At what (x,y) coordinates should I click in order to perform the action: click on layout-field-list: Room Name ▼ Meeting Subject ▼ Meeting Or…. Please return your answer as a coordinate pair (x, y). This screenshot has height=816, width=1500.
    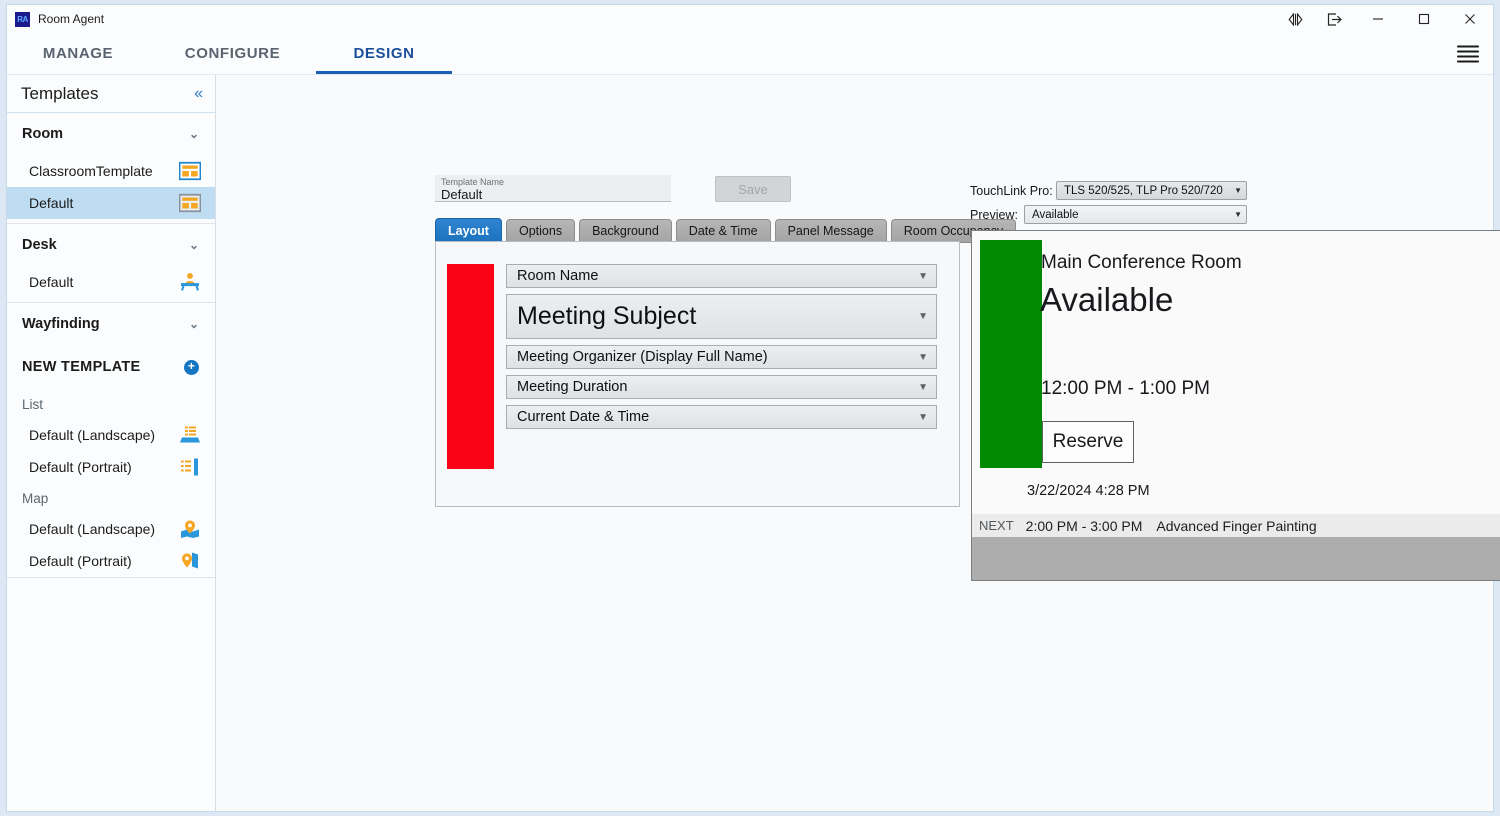
    Looking at the image, I should click on (721, 349).